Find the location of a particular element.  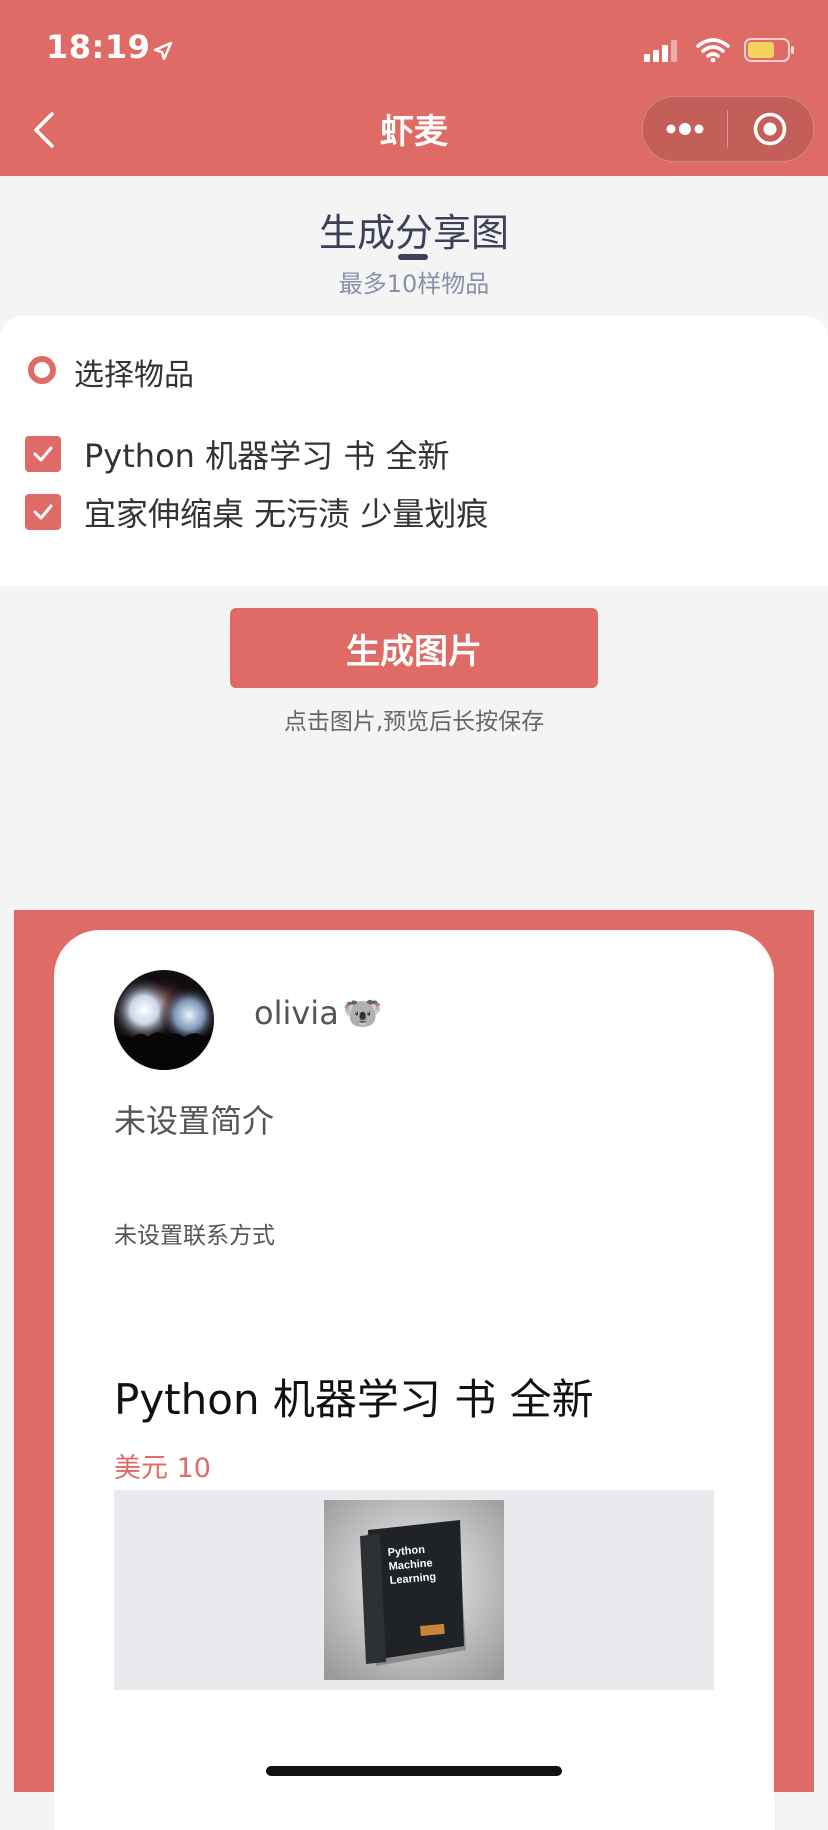

concert-photo is located at coordinates (164, 1020).